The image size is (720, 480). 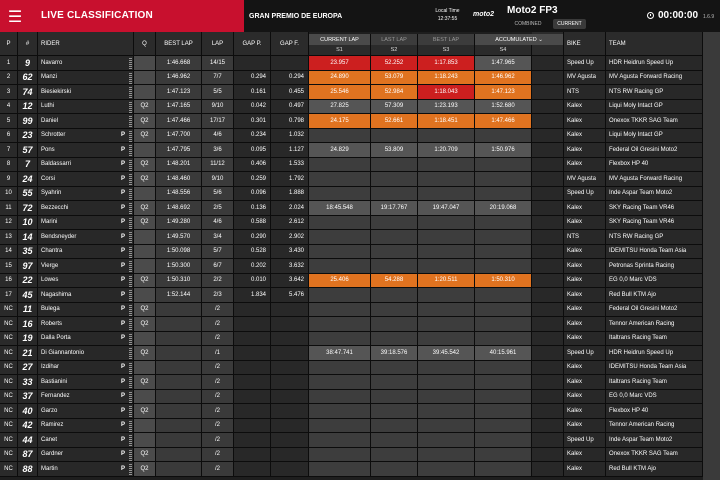 What do you see at coordinates (252, 77) in the screenshot?
I see `gap-previous: 0.294` at bounding box center [252, 77].